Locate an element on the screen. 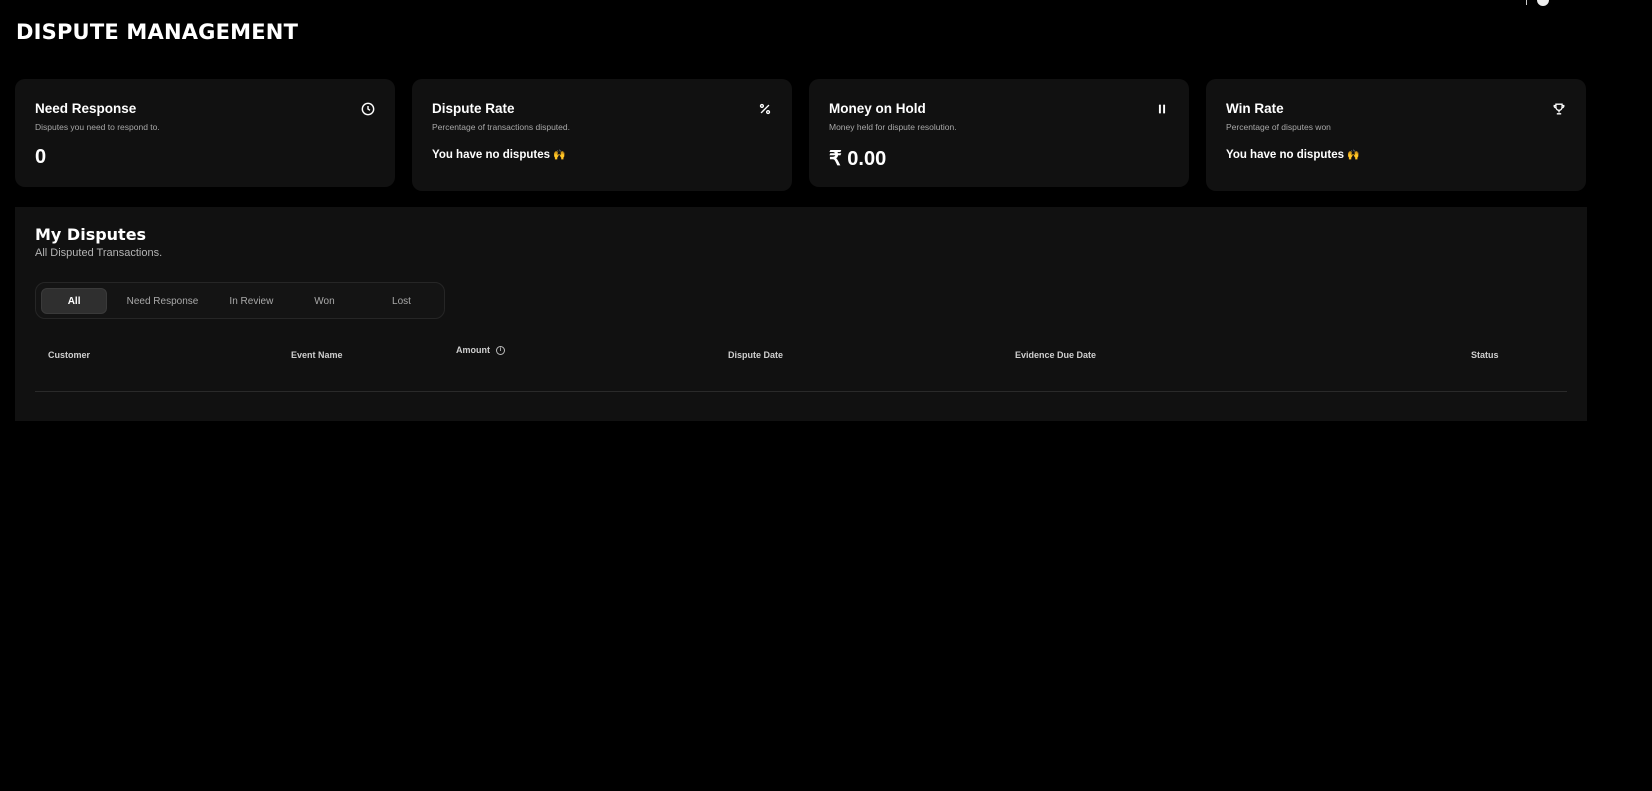  trophy-icon is located at coordinates (1559, 109).